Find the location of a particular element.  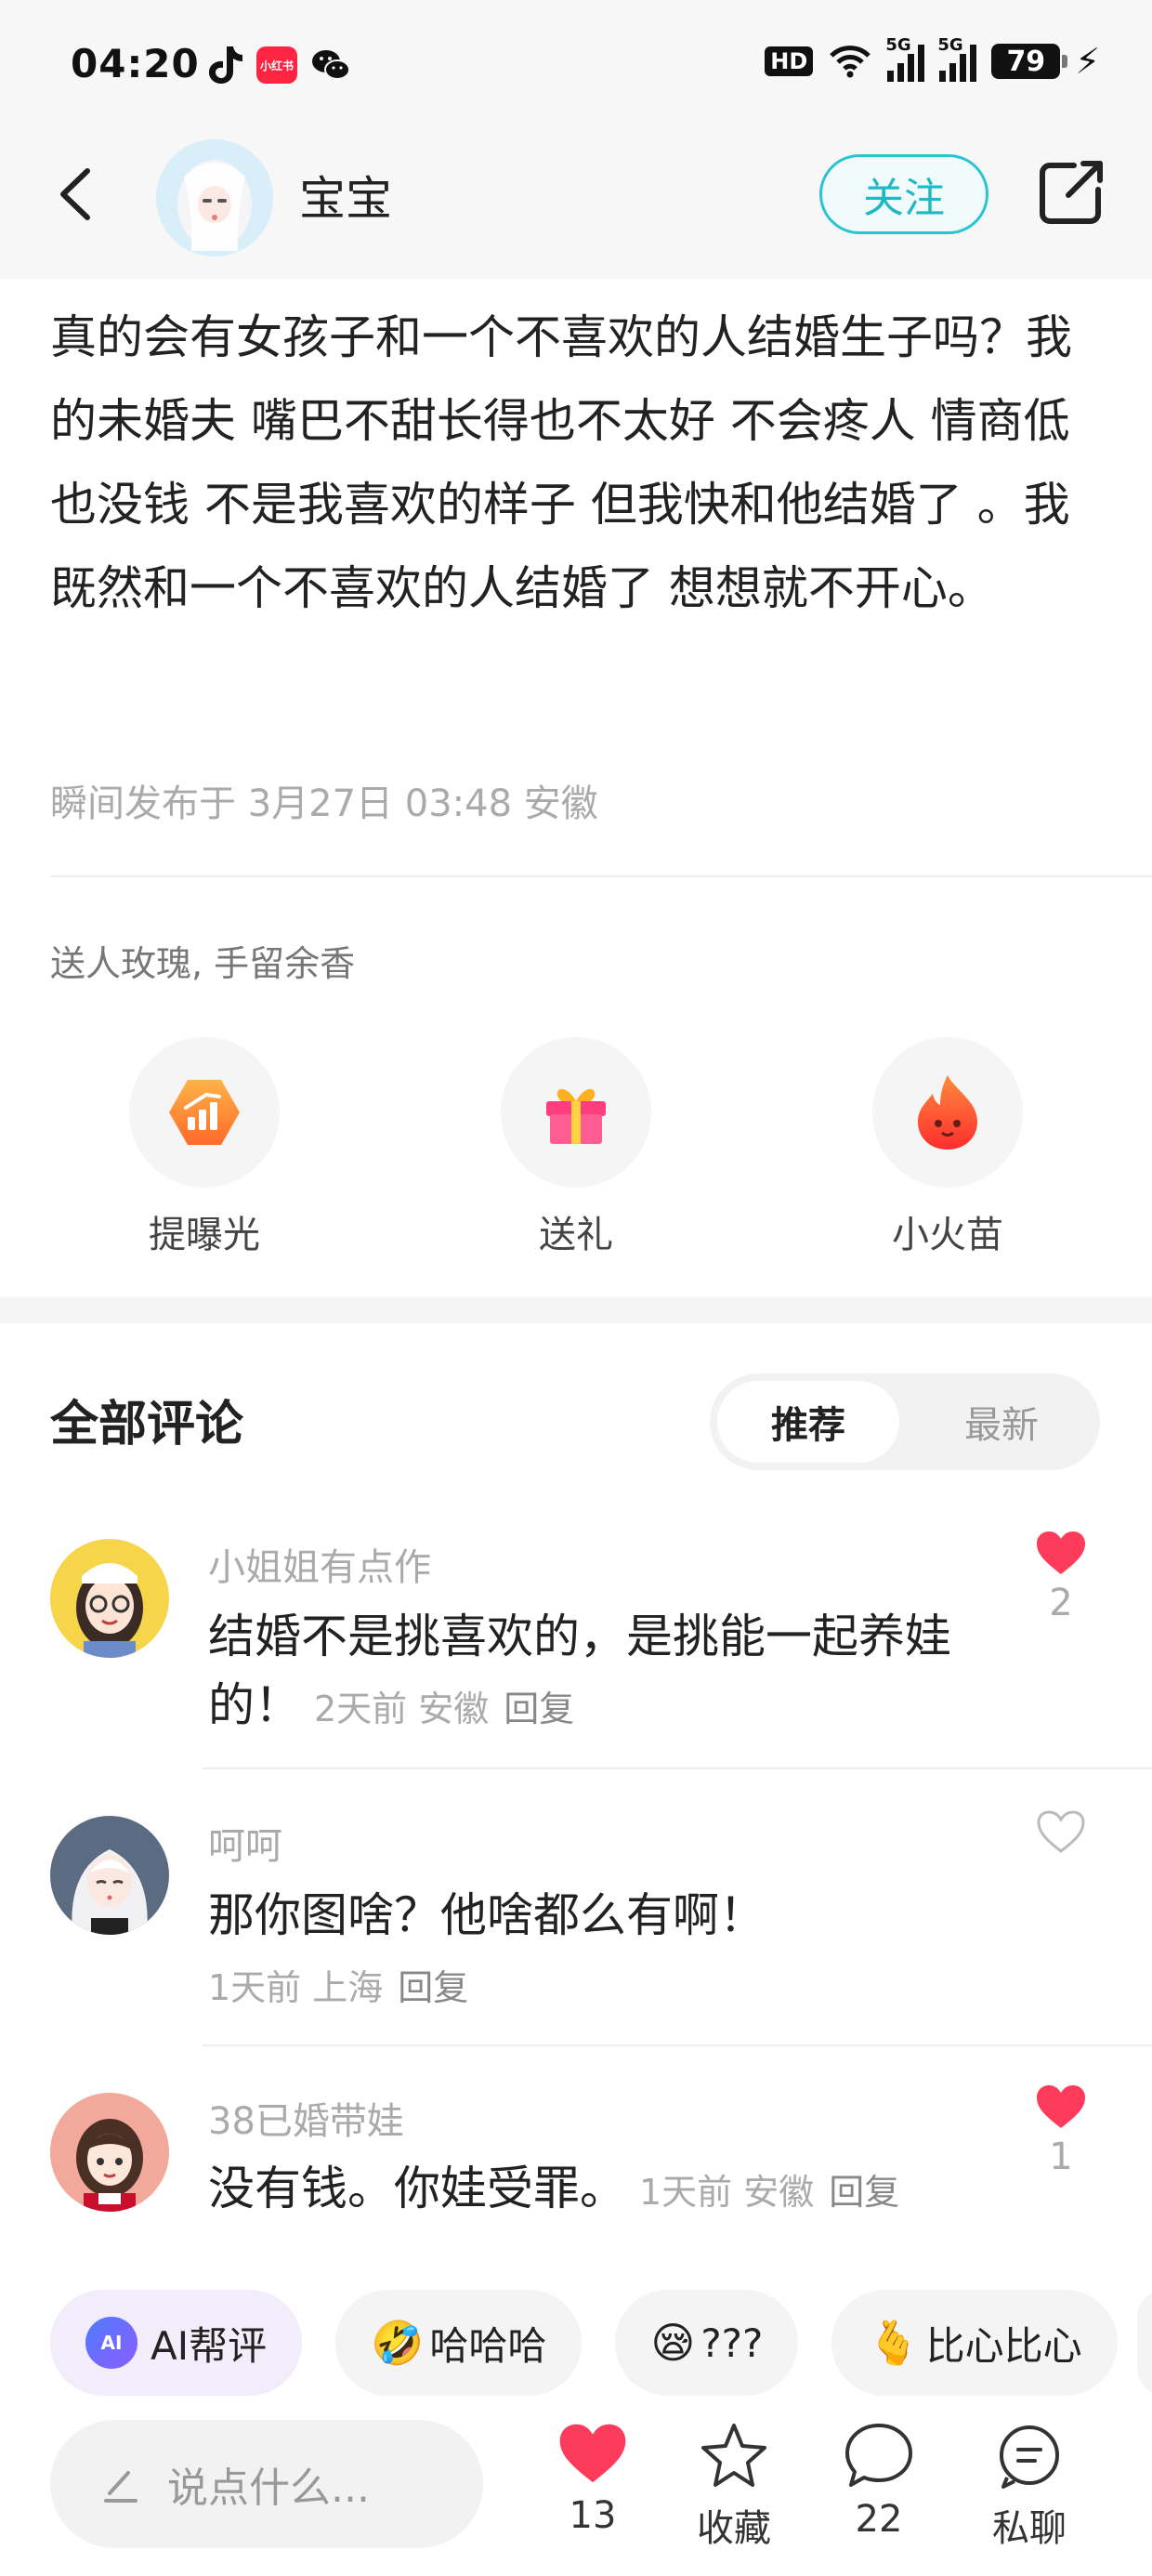

tiktok-icon is located at coordinates (225, 65).